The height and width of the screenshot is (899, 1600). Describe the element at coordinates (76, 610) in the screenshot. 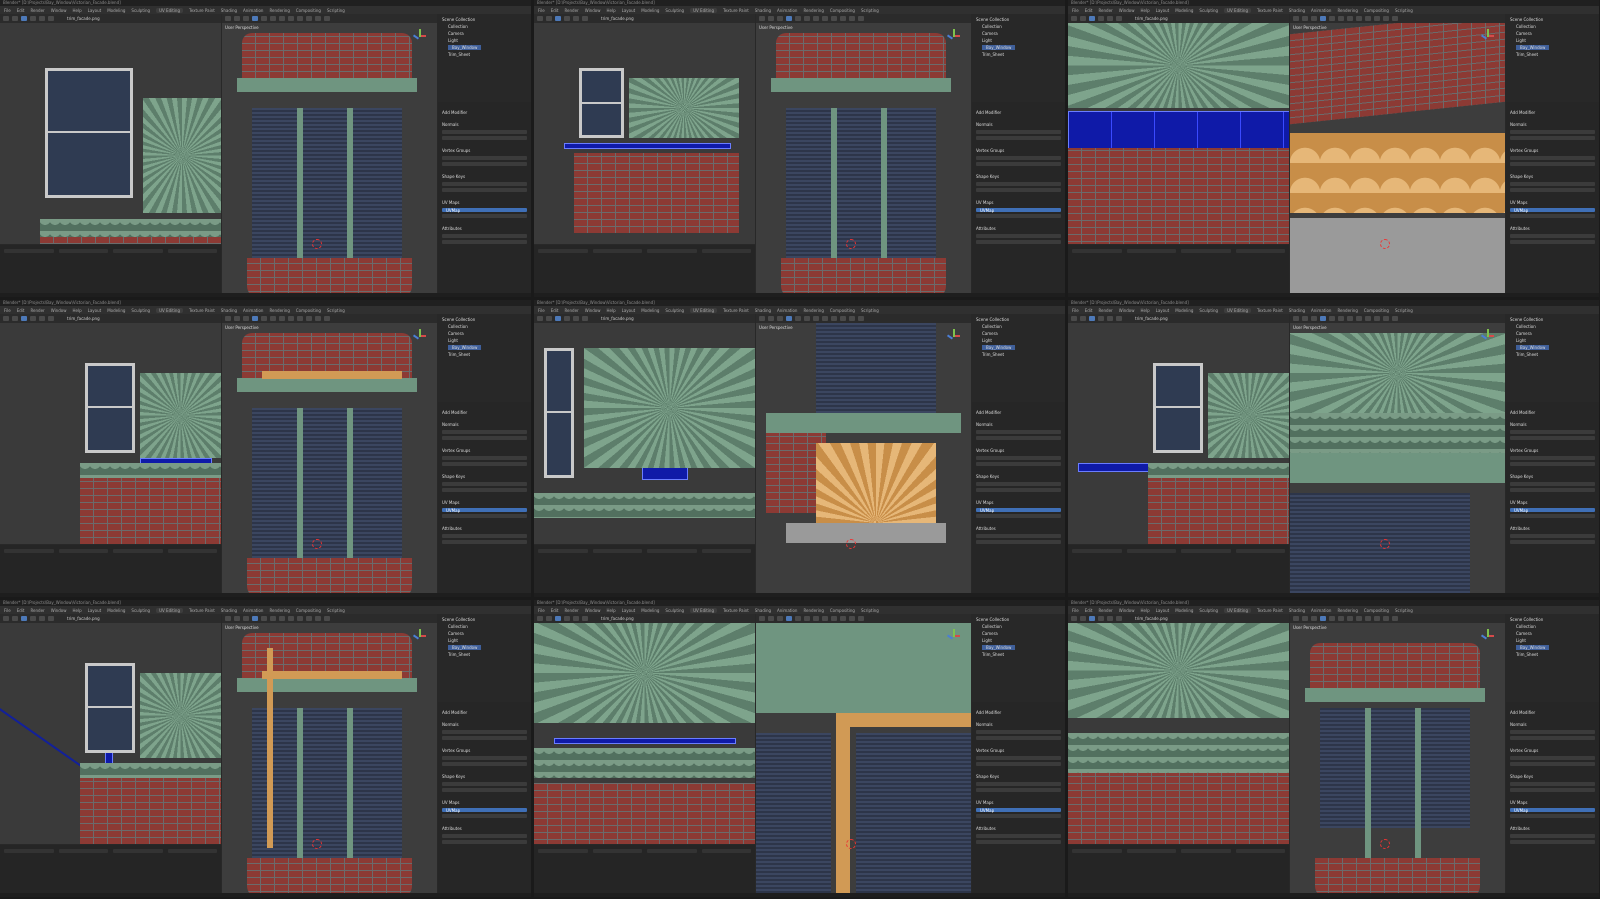

I see `menu-item: Help` at that location.